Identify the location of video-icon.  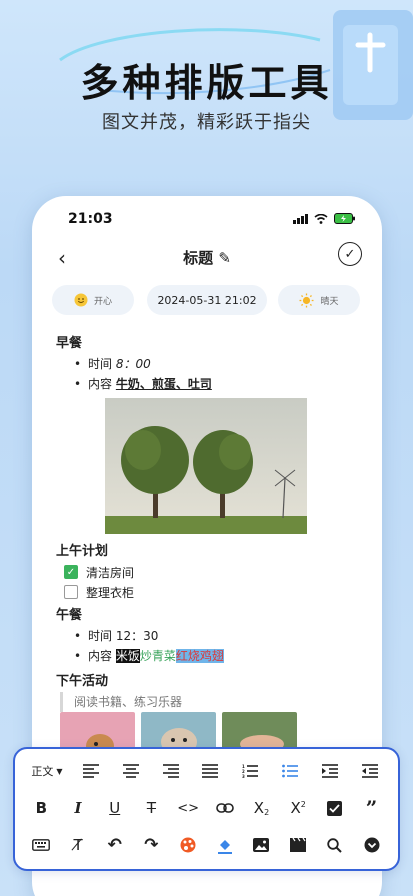
(298, 845).